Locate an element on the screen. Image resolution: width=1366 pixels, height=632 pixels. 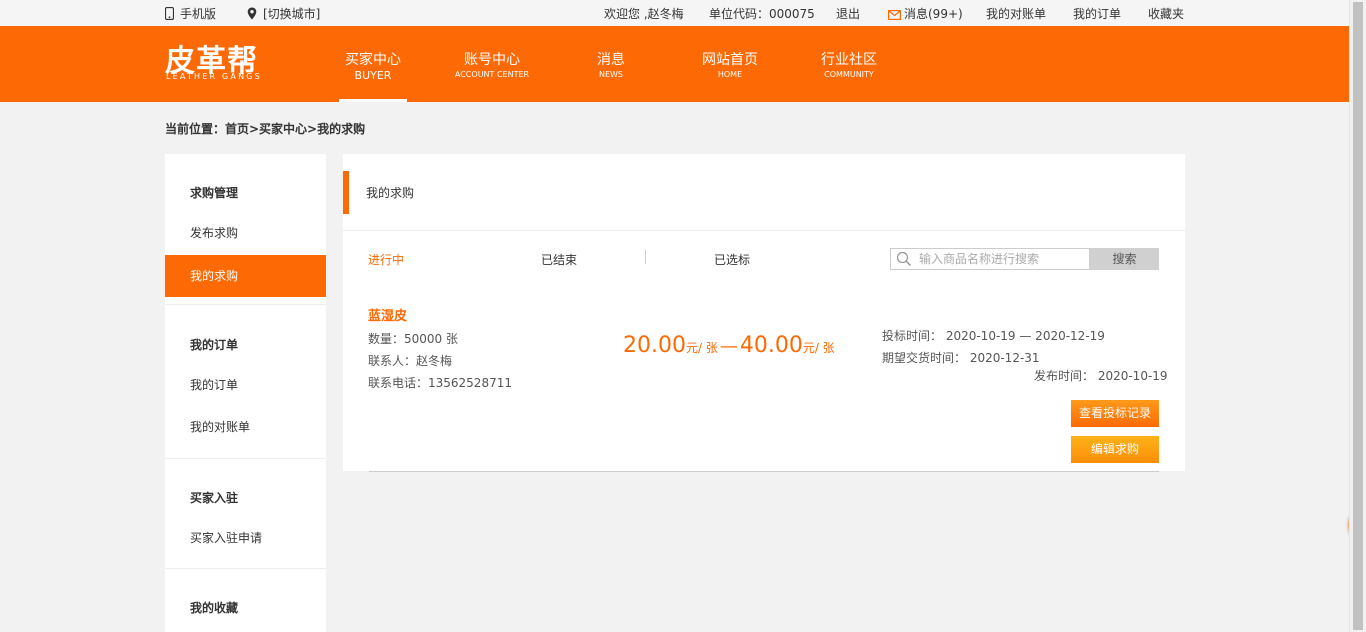
my-statement-link: 我的对账单 is located at coordinates (1016, 13).